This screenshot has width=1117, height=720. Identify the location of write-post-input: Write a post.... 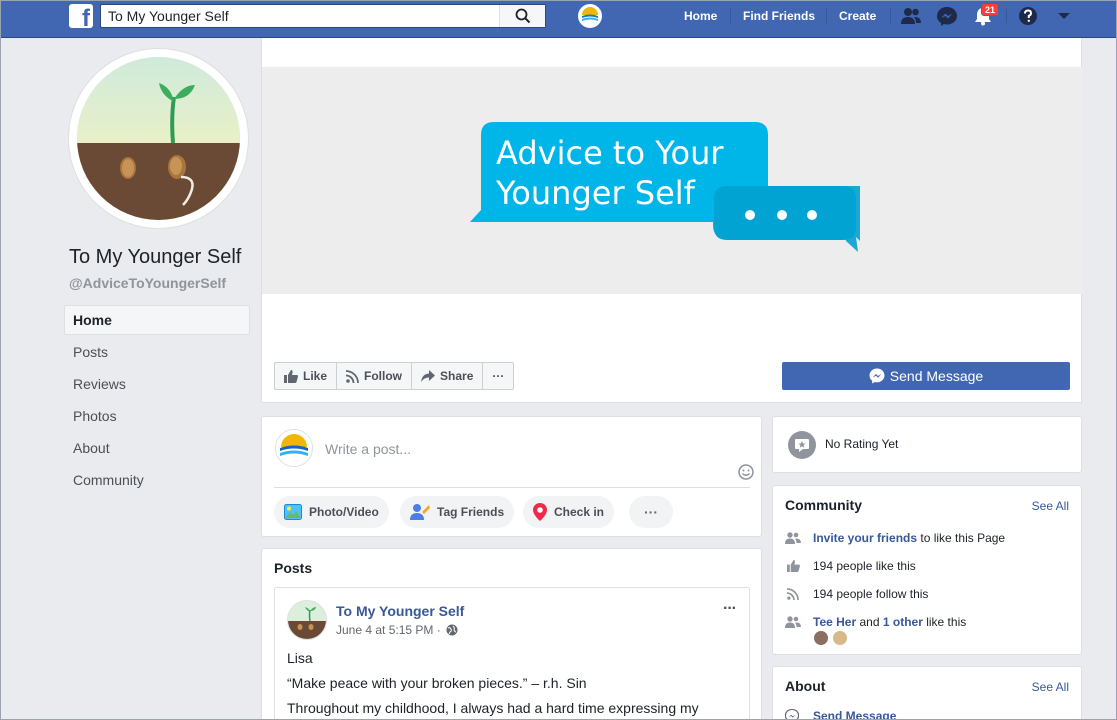
(368, 449).